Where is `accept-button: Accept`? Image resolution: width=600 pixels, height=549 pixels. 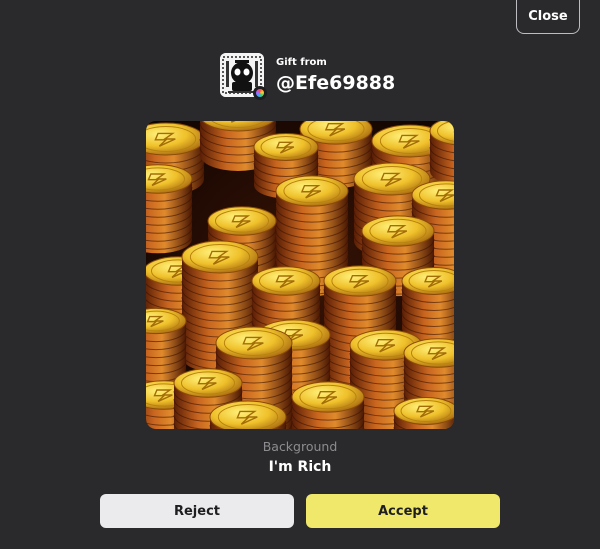 accept-button: Accept is located at coordinates (403, 511).